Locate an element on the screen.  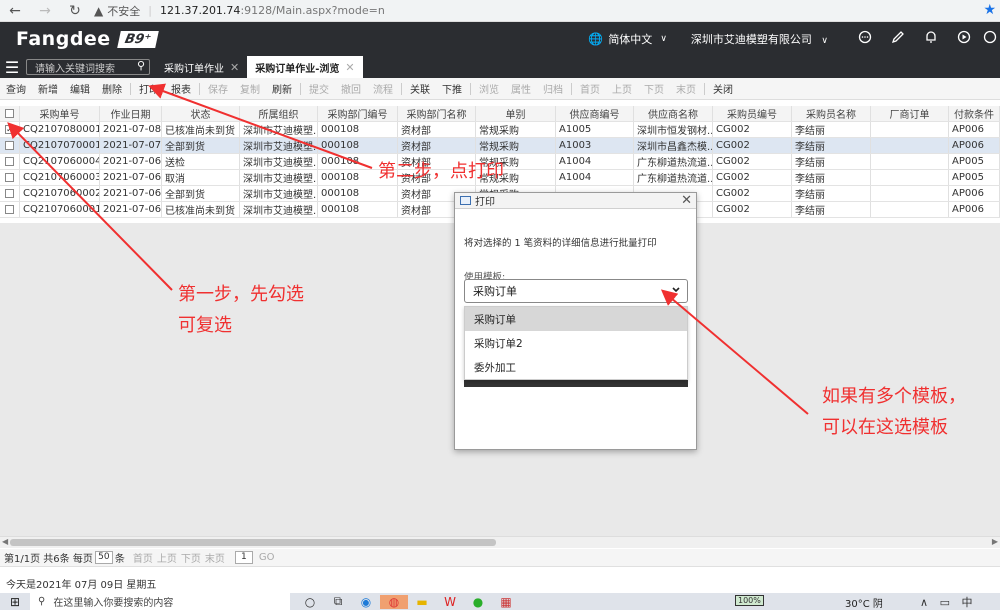
toolbar-button: 关联 is located at coordinates (420, 88).